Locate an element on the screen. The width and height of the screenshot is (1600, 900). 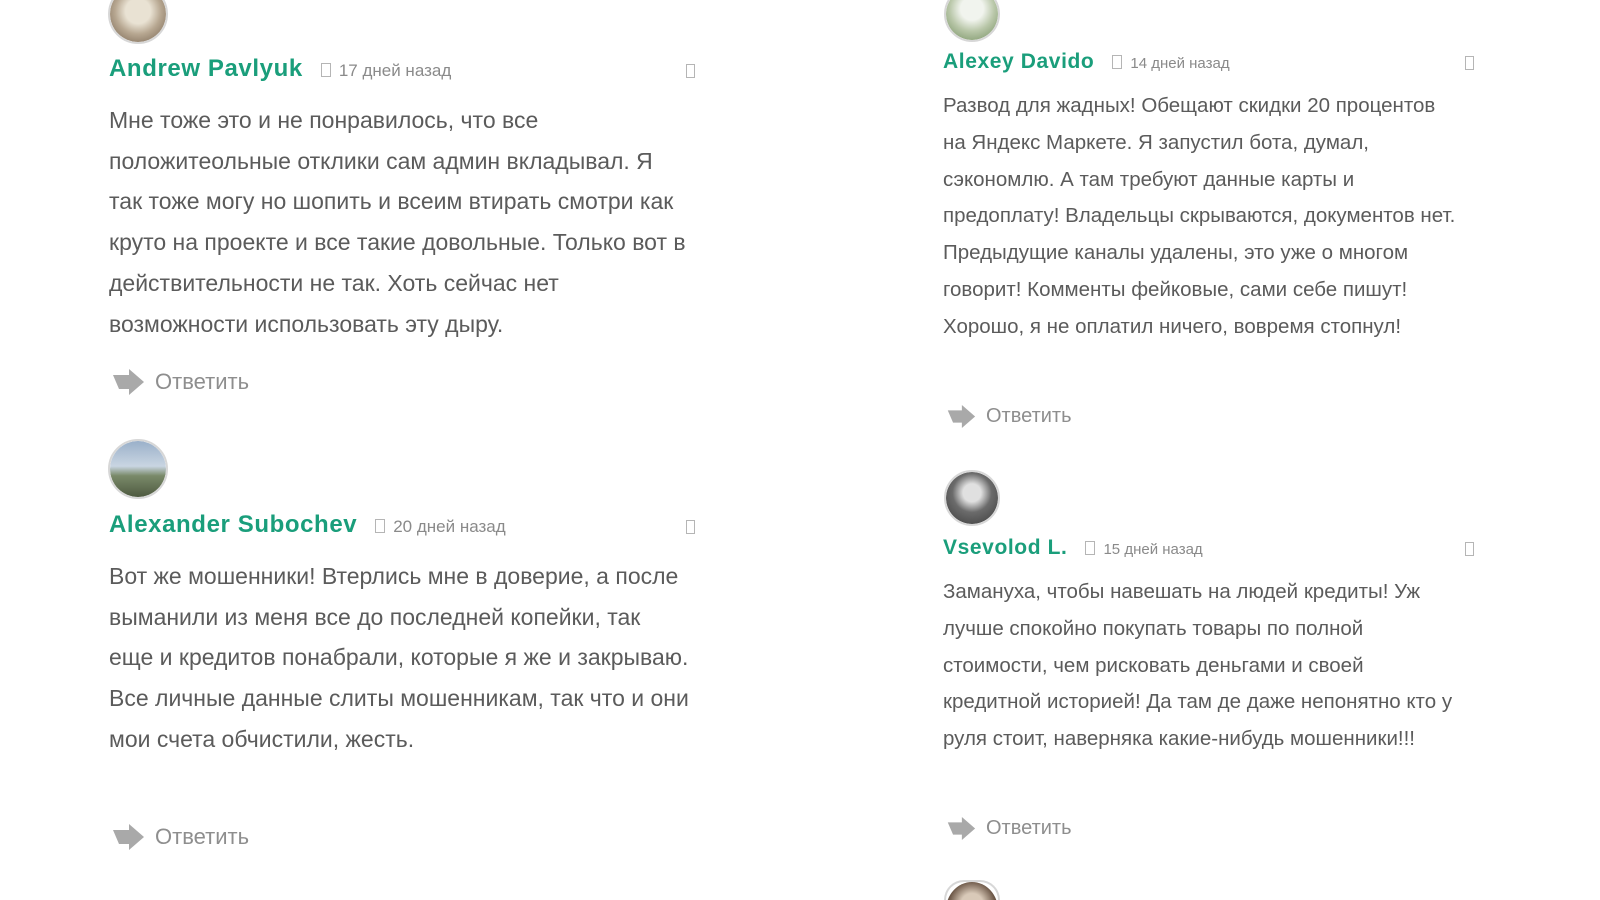
comment-date: 17 дней назад is located at coordinates (395, 70).